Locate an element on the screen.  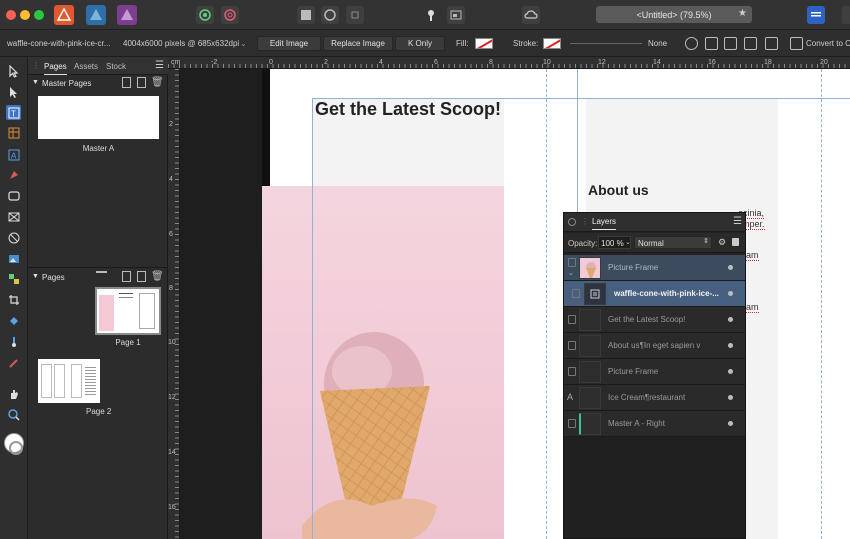
preflight-icon is located at coordinates (205, 15).